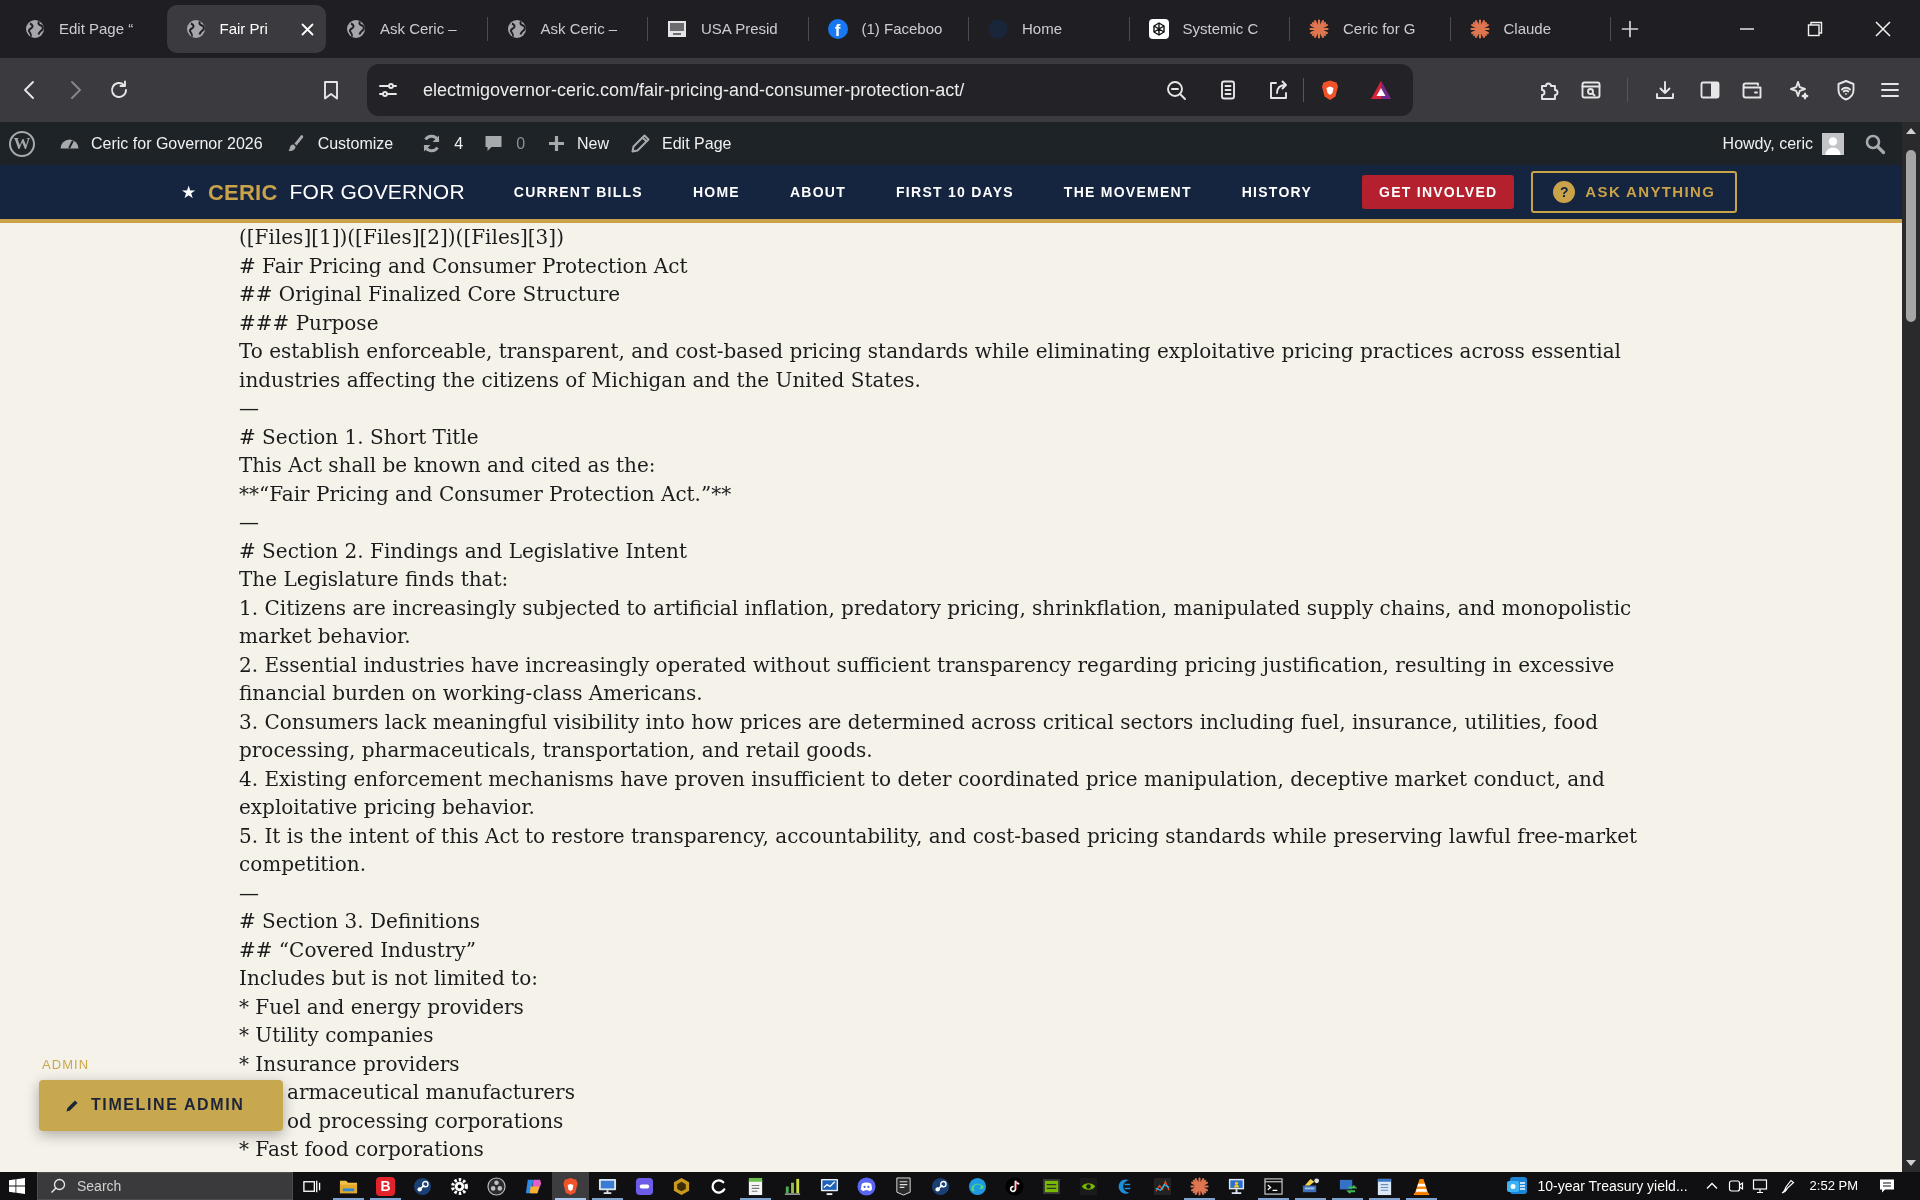  Describe the element at coordinates (1370, 29) in the screenshot. I see `browser-tab: Ceric for G` at that location.